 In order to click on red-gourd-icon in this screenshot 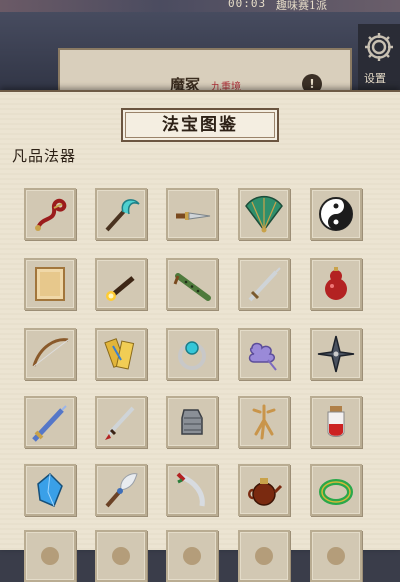, I will do `click(336, 283)`.